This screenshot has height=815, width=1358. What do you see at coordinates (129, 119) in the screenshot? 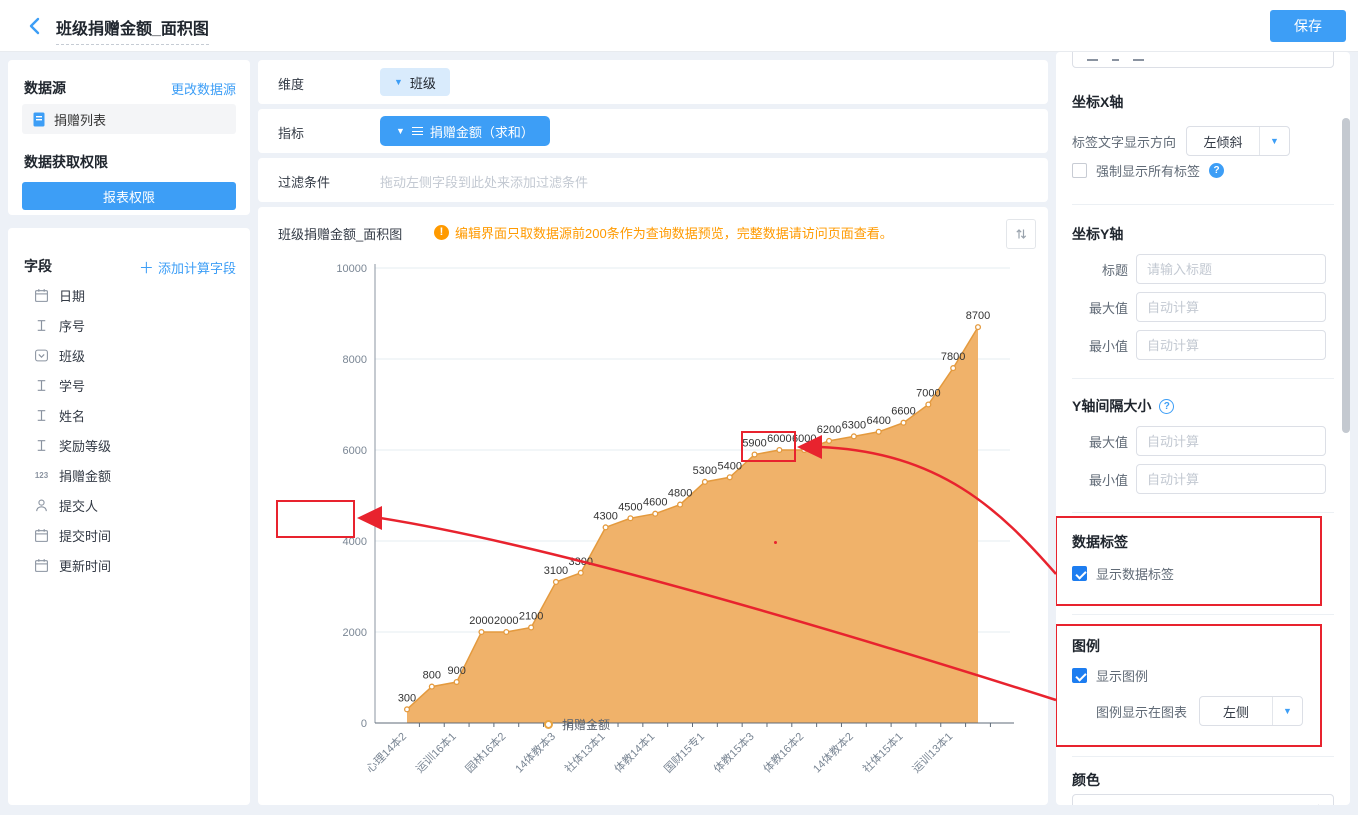
I see `datasource-item: 捐赠列表` at bounding box center [129, 119].